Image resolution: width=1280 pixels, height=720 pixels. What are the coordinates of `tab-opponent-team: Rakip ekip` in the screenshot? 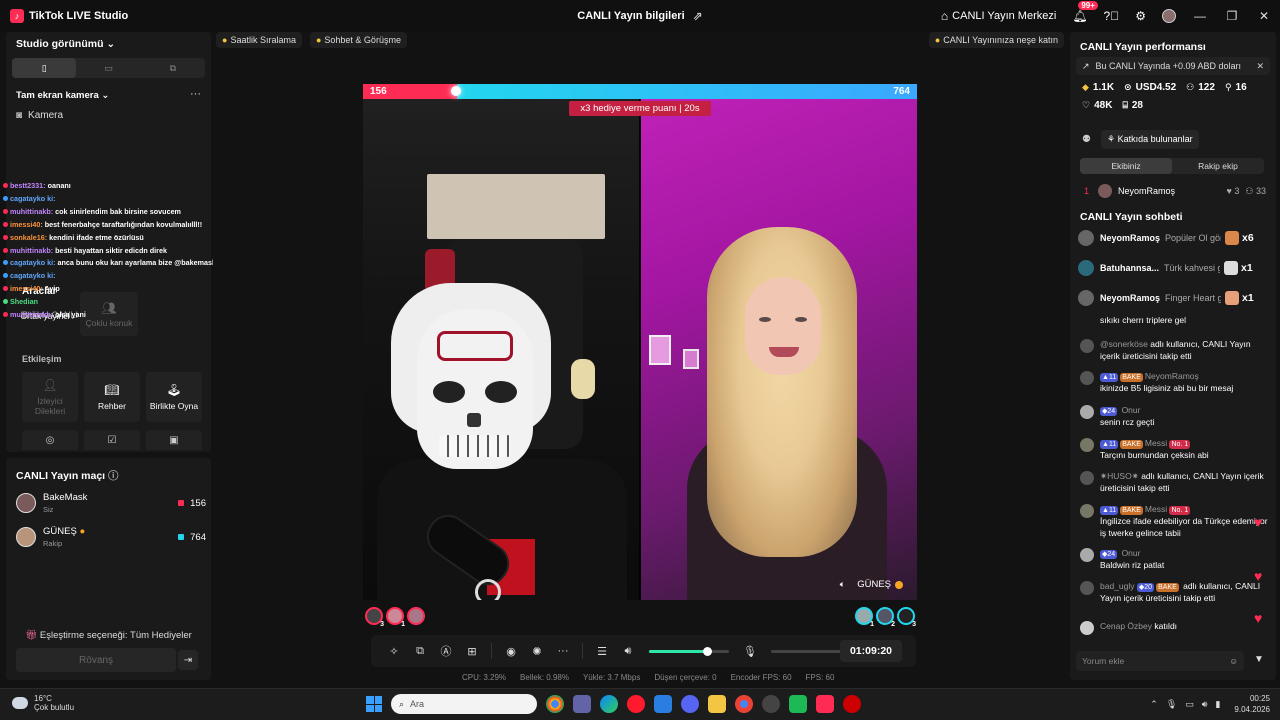 It's located at (1218, 166).